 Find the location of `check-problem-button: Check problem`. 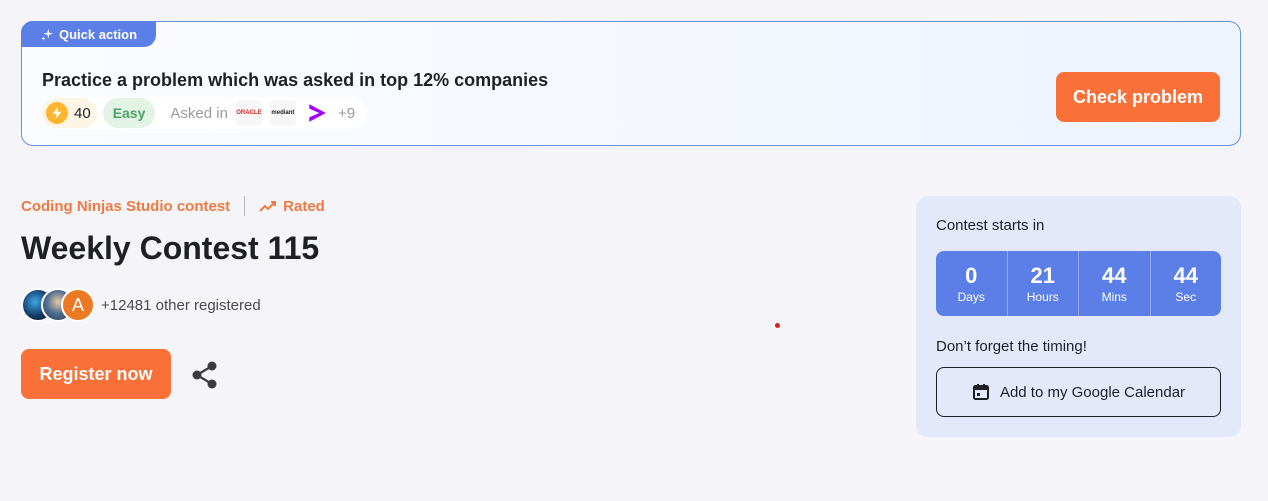

check-problem-button: Check problem is located at coordinates (1138, 97).